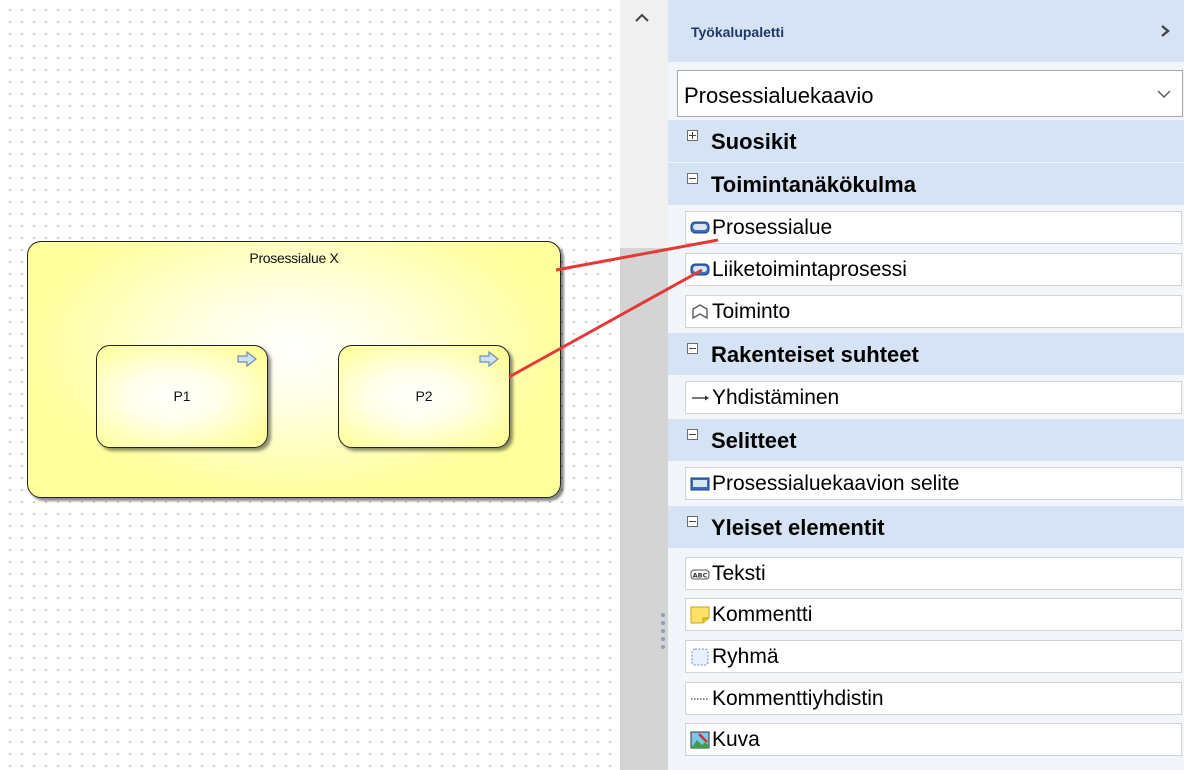 This screenshot has width=1184, height=770. Describe the element at coordinates (933, 614) in the screenshot. I see `palette-item-kommentti: Kommentti` at that location.